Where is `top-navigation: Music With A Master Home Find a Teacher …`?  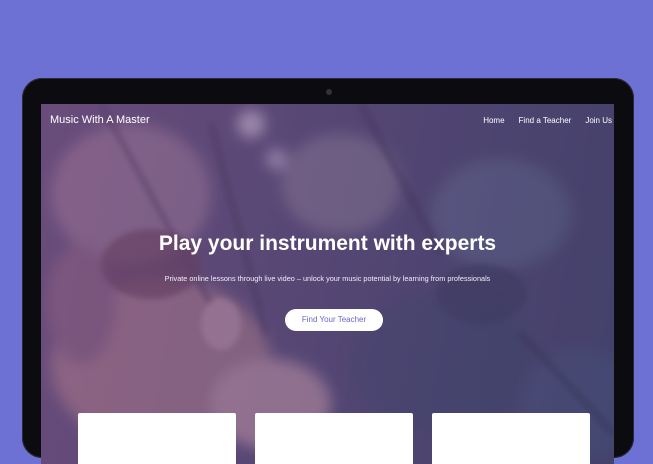 top-navigation: Music With A Master Home Find a Teacher … is located at coordinates (327, 121).